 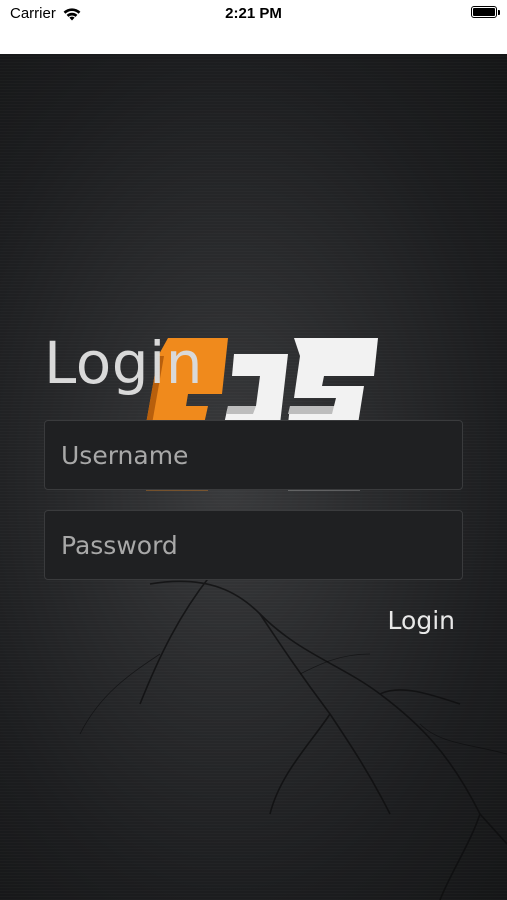 What do you see at coordinates (253, 455) in the screenshot?
I see `username-field` at bounding box center [253, 455].